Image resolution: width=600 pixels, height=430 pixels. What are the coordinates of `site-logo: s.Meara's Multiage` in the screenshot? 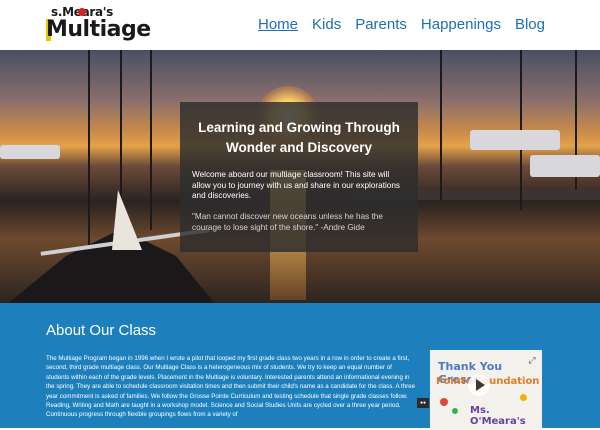 It's located at (98, 26).